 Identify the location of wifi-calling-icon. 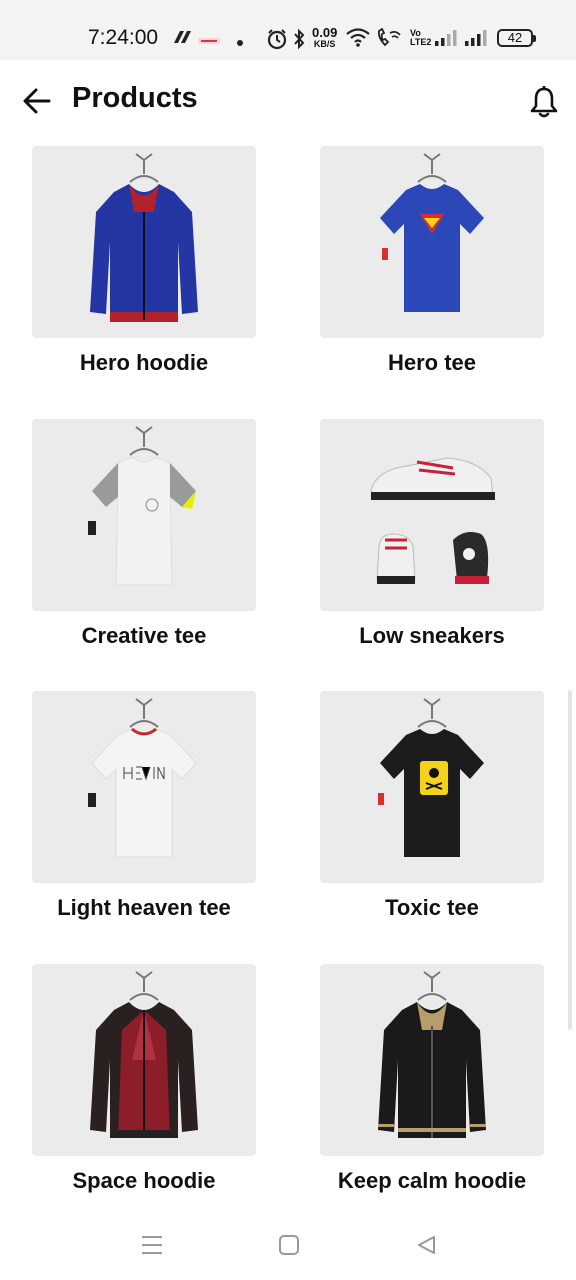
(389, 40).